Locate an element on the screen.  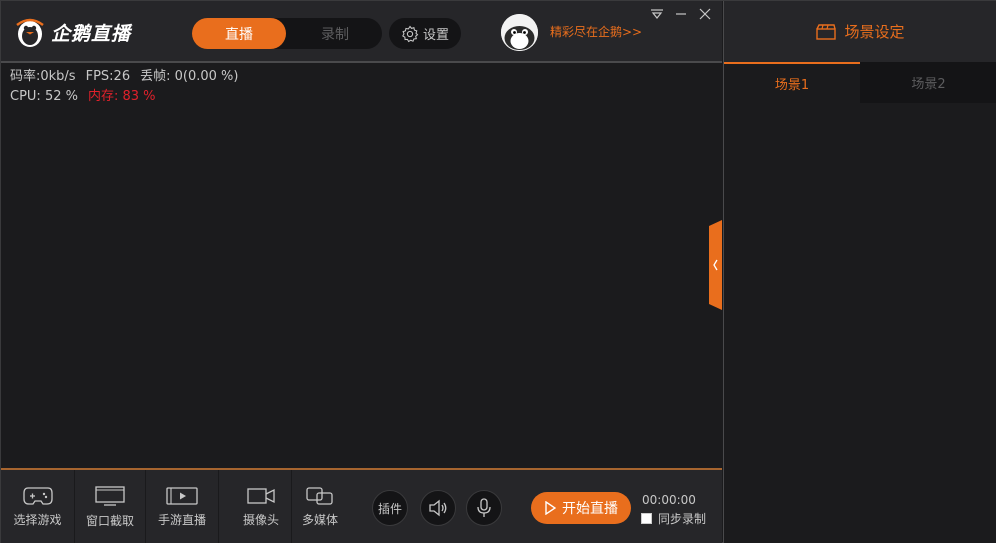
phone-play-icon is located at coordinates (182, 495).